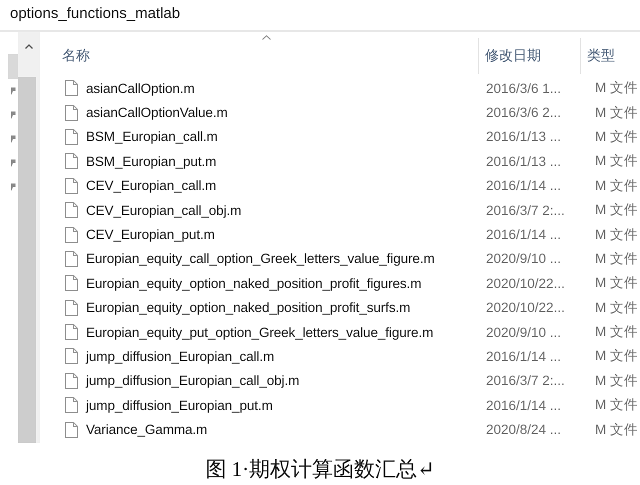 This screenshot has width=640, height=485. What do you see at coordinates (282, 136) in the screenshot?
I see `file-name: BSM_Europian_call.m` at bounding box center [282, 136].